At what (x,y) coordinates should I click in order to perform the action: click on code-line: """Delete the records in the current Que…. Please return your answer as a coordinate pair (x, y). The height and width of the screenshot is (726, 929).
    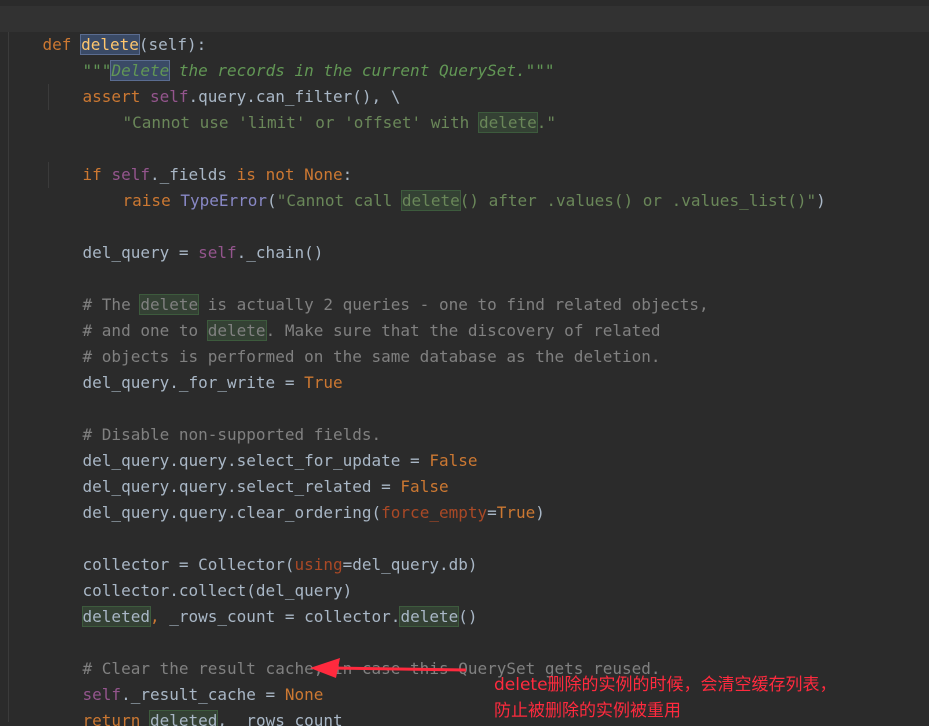
    Looking at the image, I should click on (299, 56).